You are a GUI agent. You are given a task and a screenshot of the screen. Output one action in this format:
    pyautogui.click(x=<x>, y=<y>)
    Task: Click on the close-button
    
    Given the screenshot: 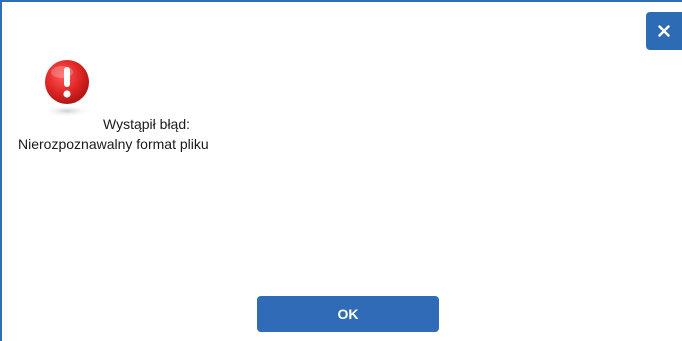 What is the action you would take?
    pyautogui.click(x=664, y=31)
    